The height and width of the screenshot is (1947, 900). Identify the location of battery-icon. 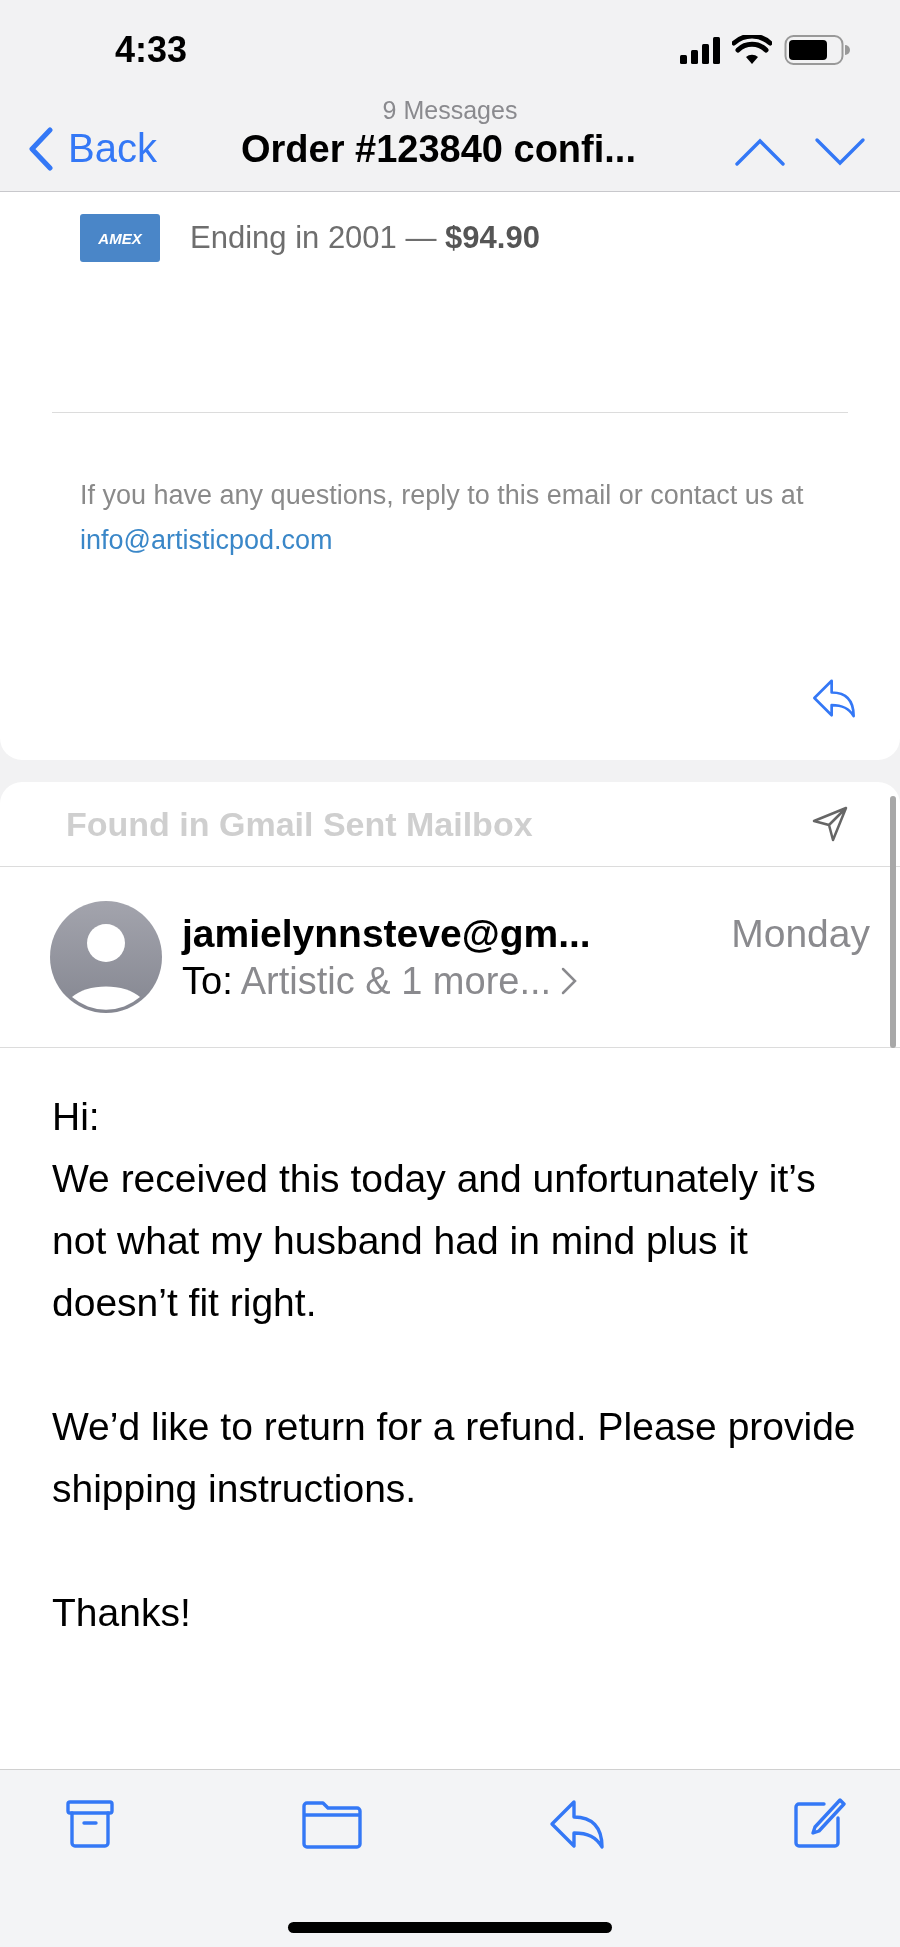
(817, 50).